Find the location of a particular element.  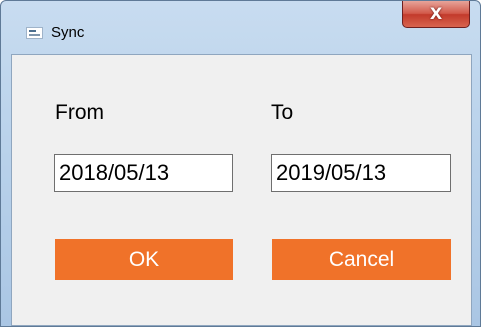

close-button: X is located at coordinates (436, 14).